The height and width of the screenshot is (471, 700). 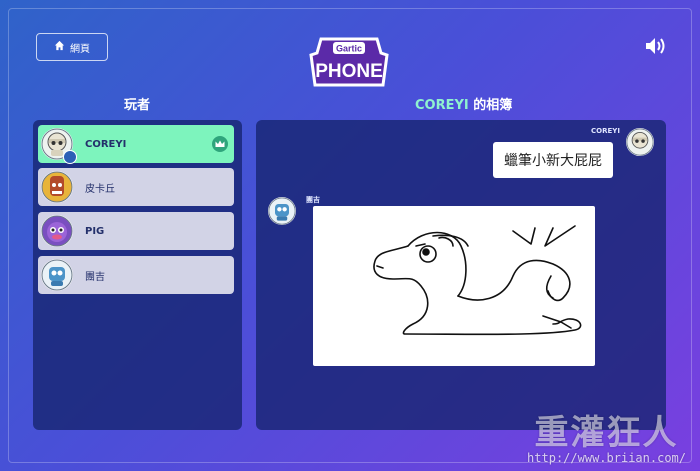 I want to click on watermark: 重灌狂人 http://www.briian.com/, so click(x=606, y=440).